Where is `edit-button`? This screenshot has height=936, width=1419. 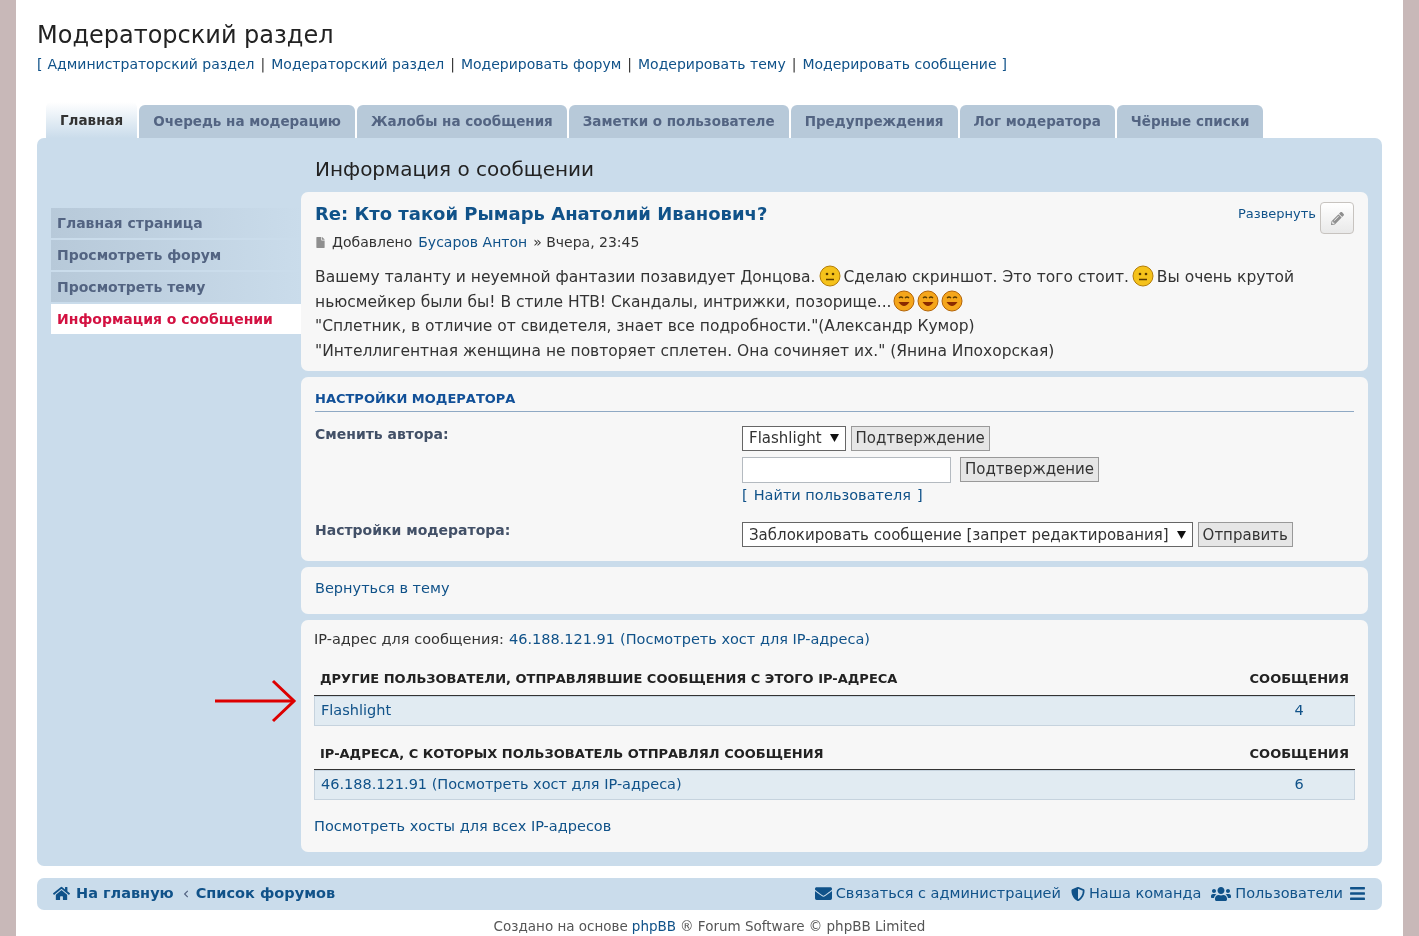
edit-button is located at coordinates (1337, 218).